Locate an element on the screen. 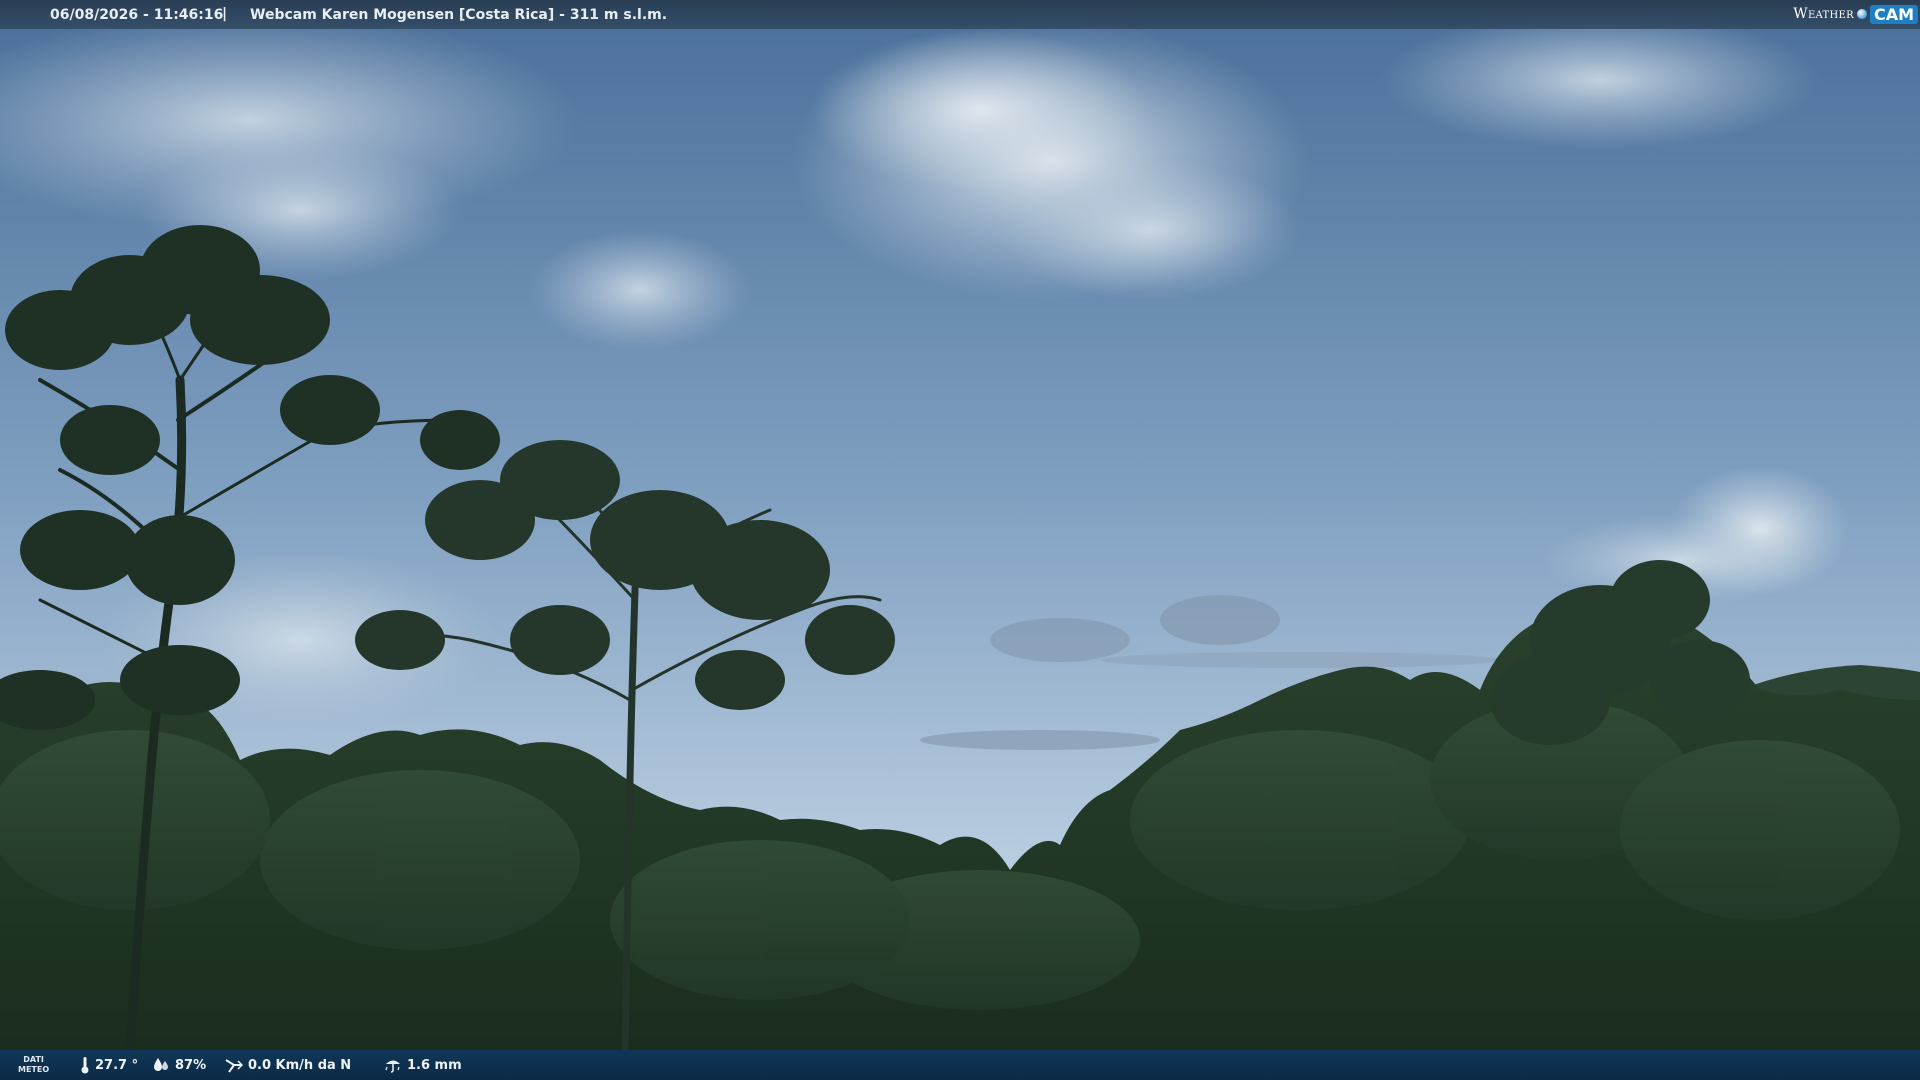 The height and width of the screenshot is (1080, 1920). temperature-reading: 27.7 ° is located at coordinates (109, 1065).